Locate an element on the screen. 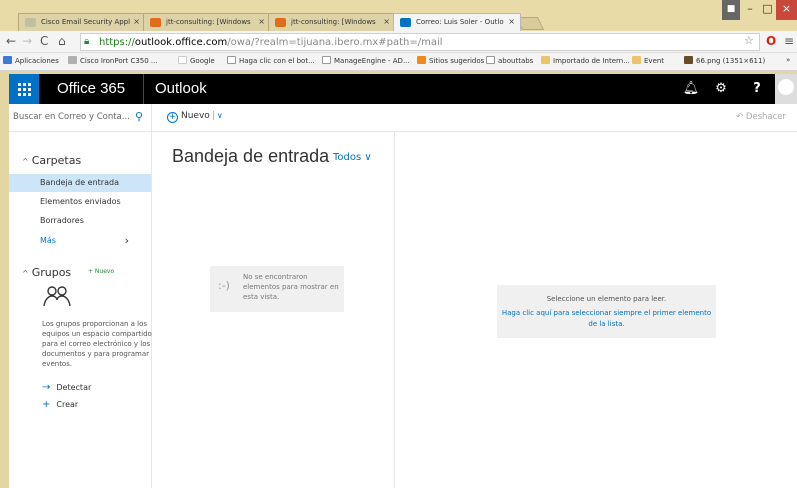 The height and width of the screenshot is (488, 797). bookmark-label: Event is located at coordinates (654, 61).